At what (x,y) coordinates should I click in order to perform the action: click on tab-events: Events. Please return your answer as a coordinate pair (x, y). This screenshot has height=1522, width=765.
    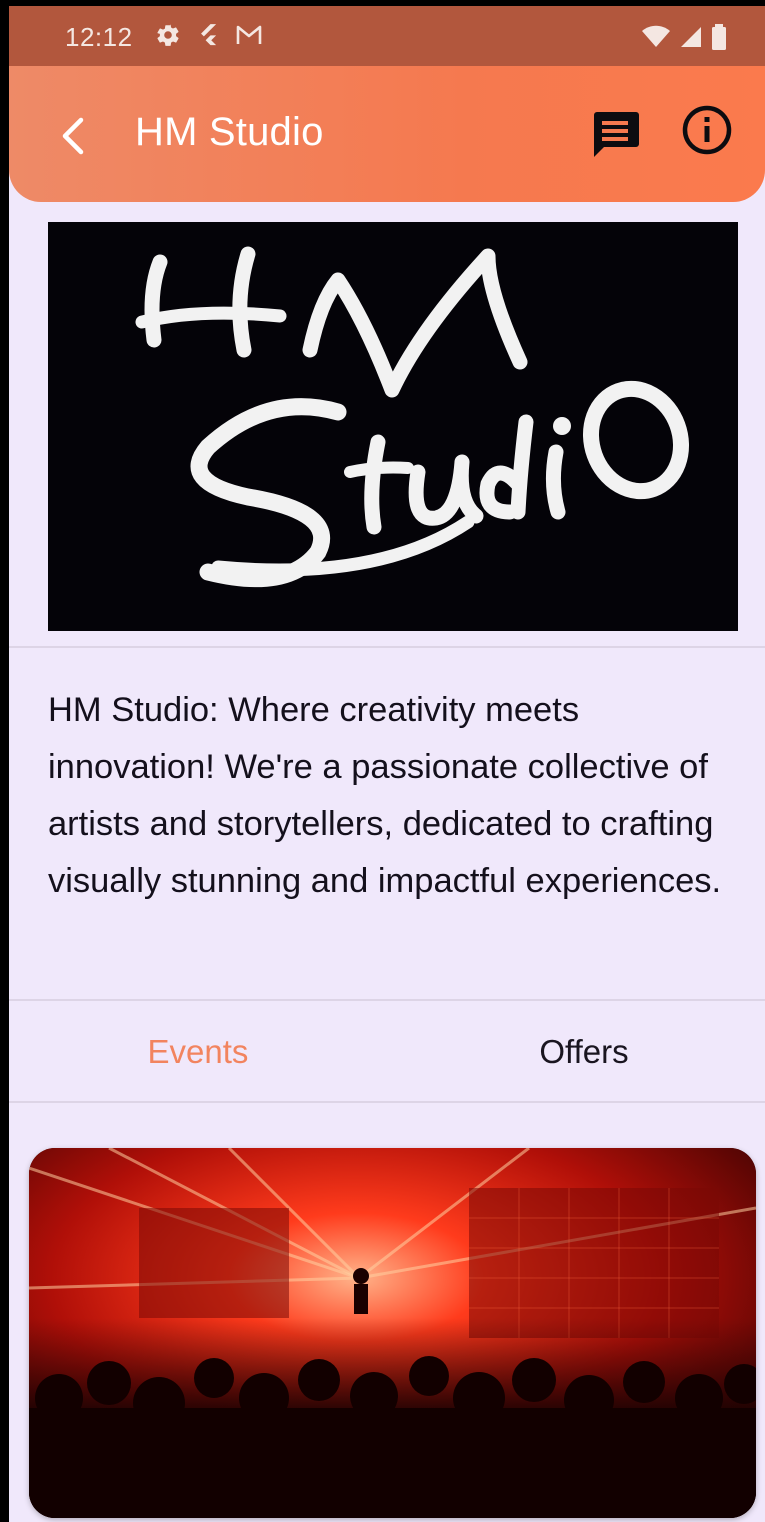
    Looking at the image, I should click on (198, 1052).